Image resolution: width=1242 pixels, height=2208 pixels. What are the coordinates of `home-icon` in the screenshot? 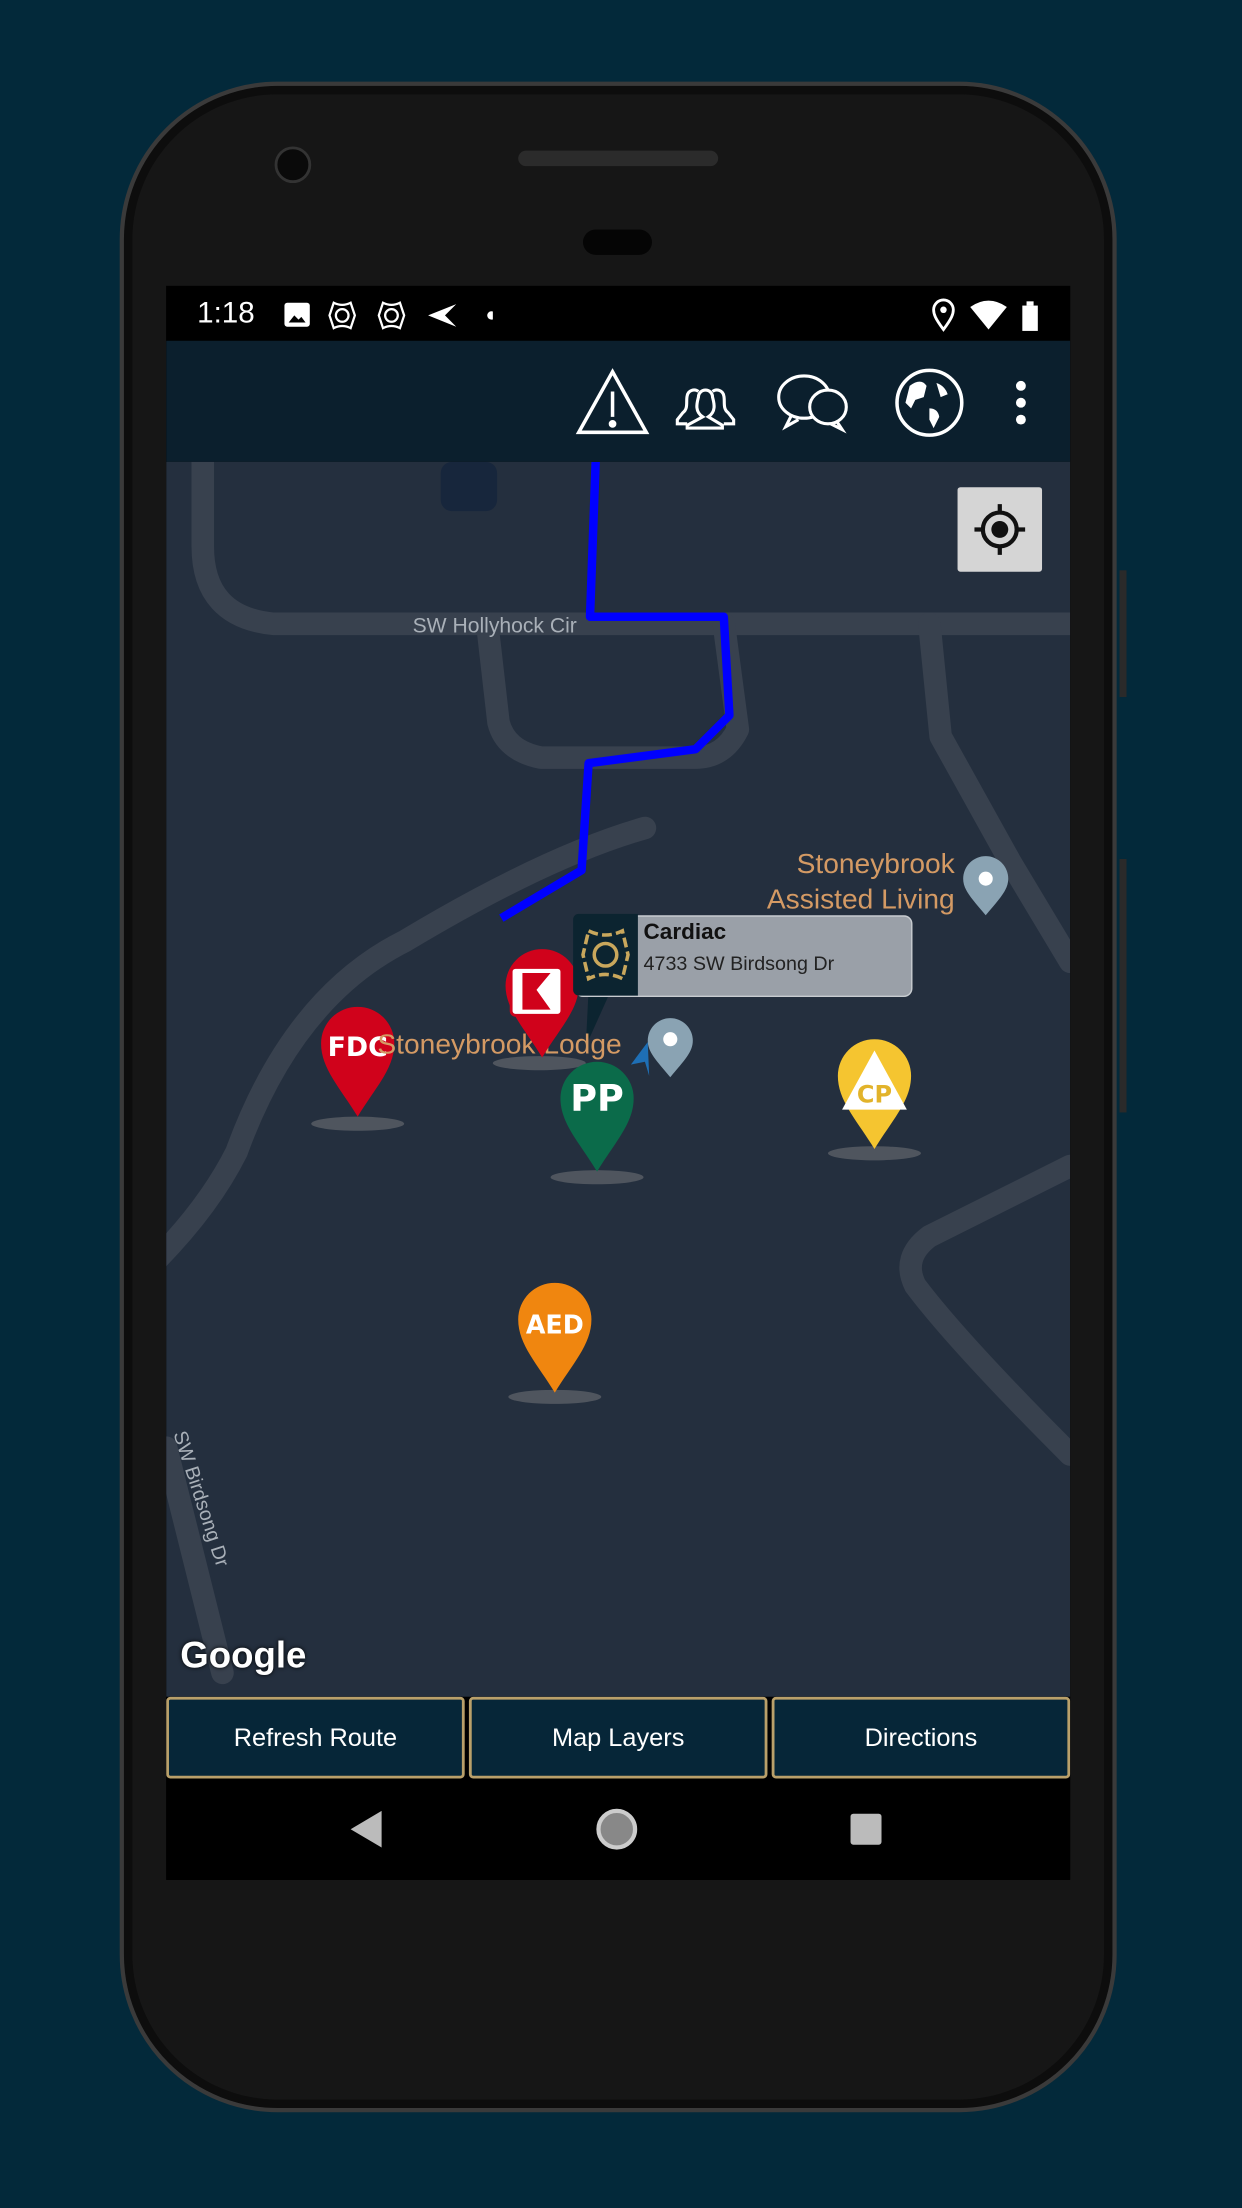 It's located at (617, 1829).